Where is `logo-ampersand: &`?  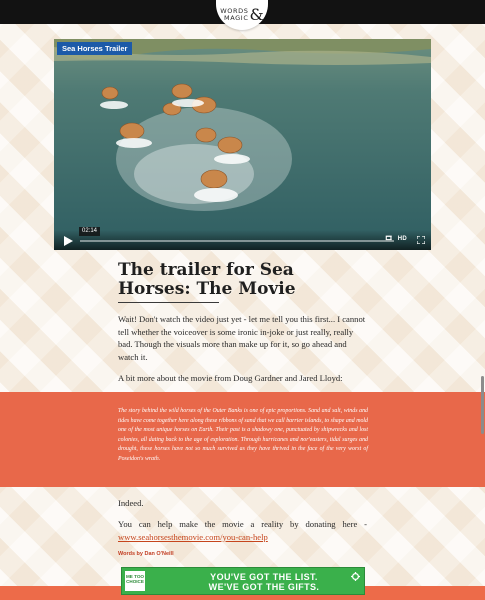
logo-ampersand: & is located at coordinates (256, 14).